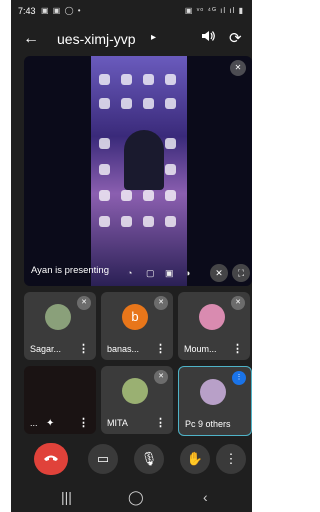  Describe the element at coordinates (195, 459) in the screenshot. I see `raise-hand-button: ✋` at that location.